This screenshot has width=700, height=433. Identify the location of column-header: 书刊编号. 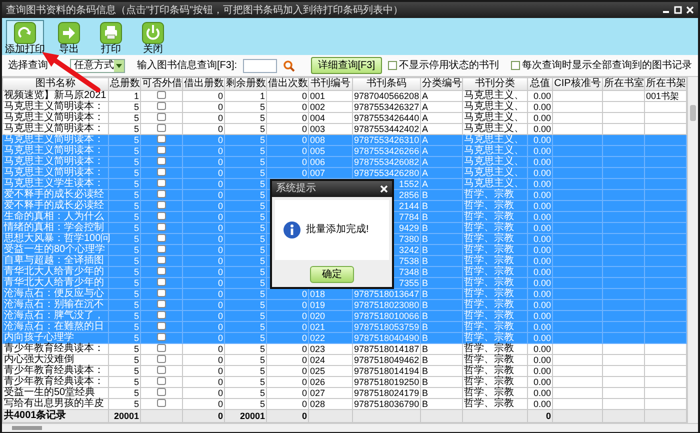
(330, 84).